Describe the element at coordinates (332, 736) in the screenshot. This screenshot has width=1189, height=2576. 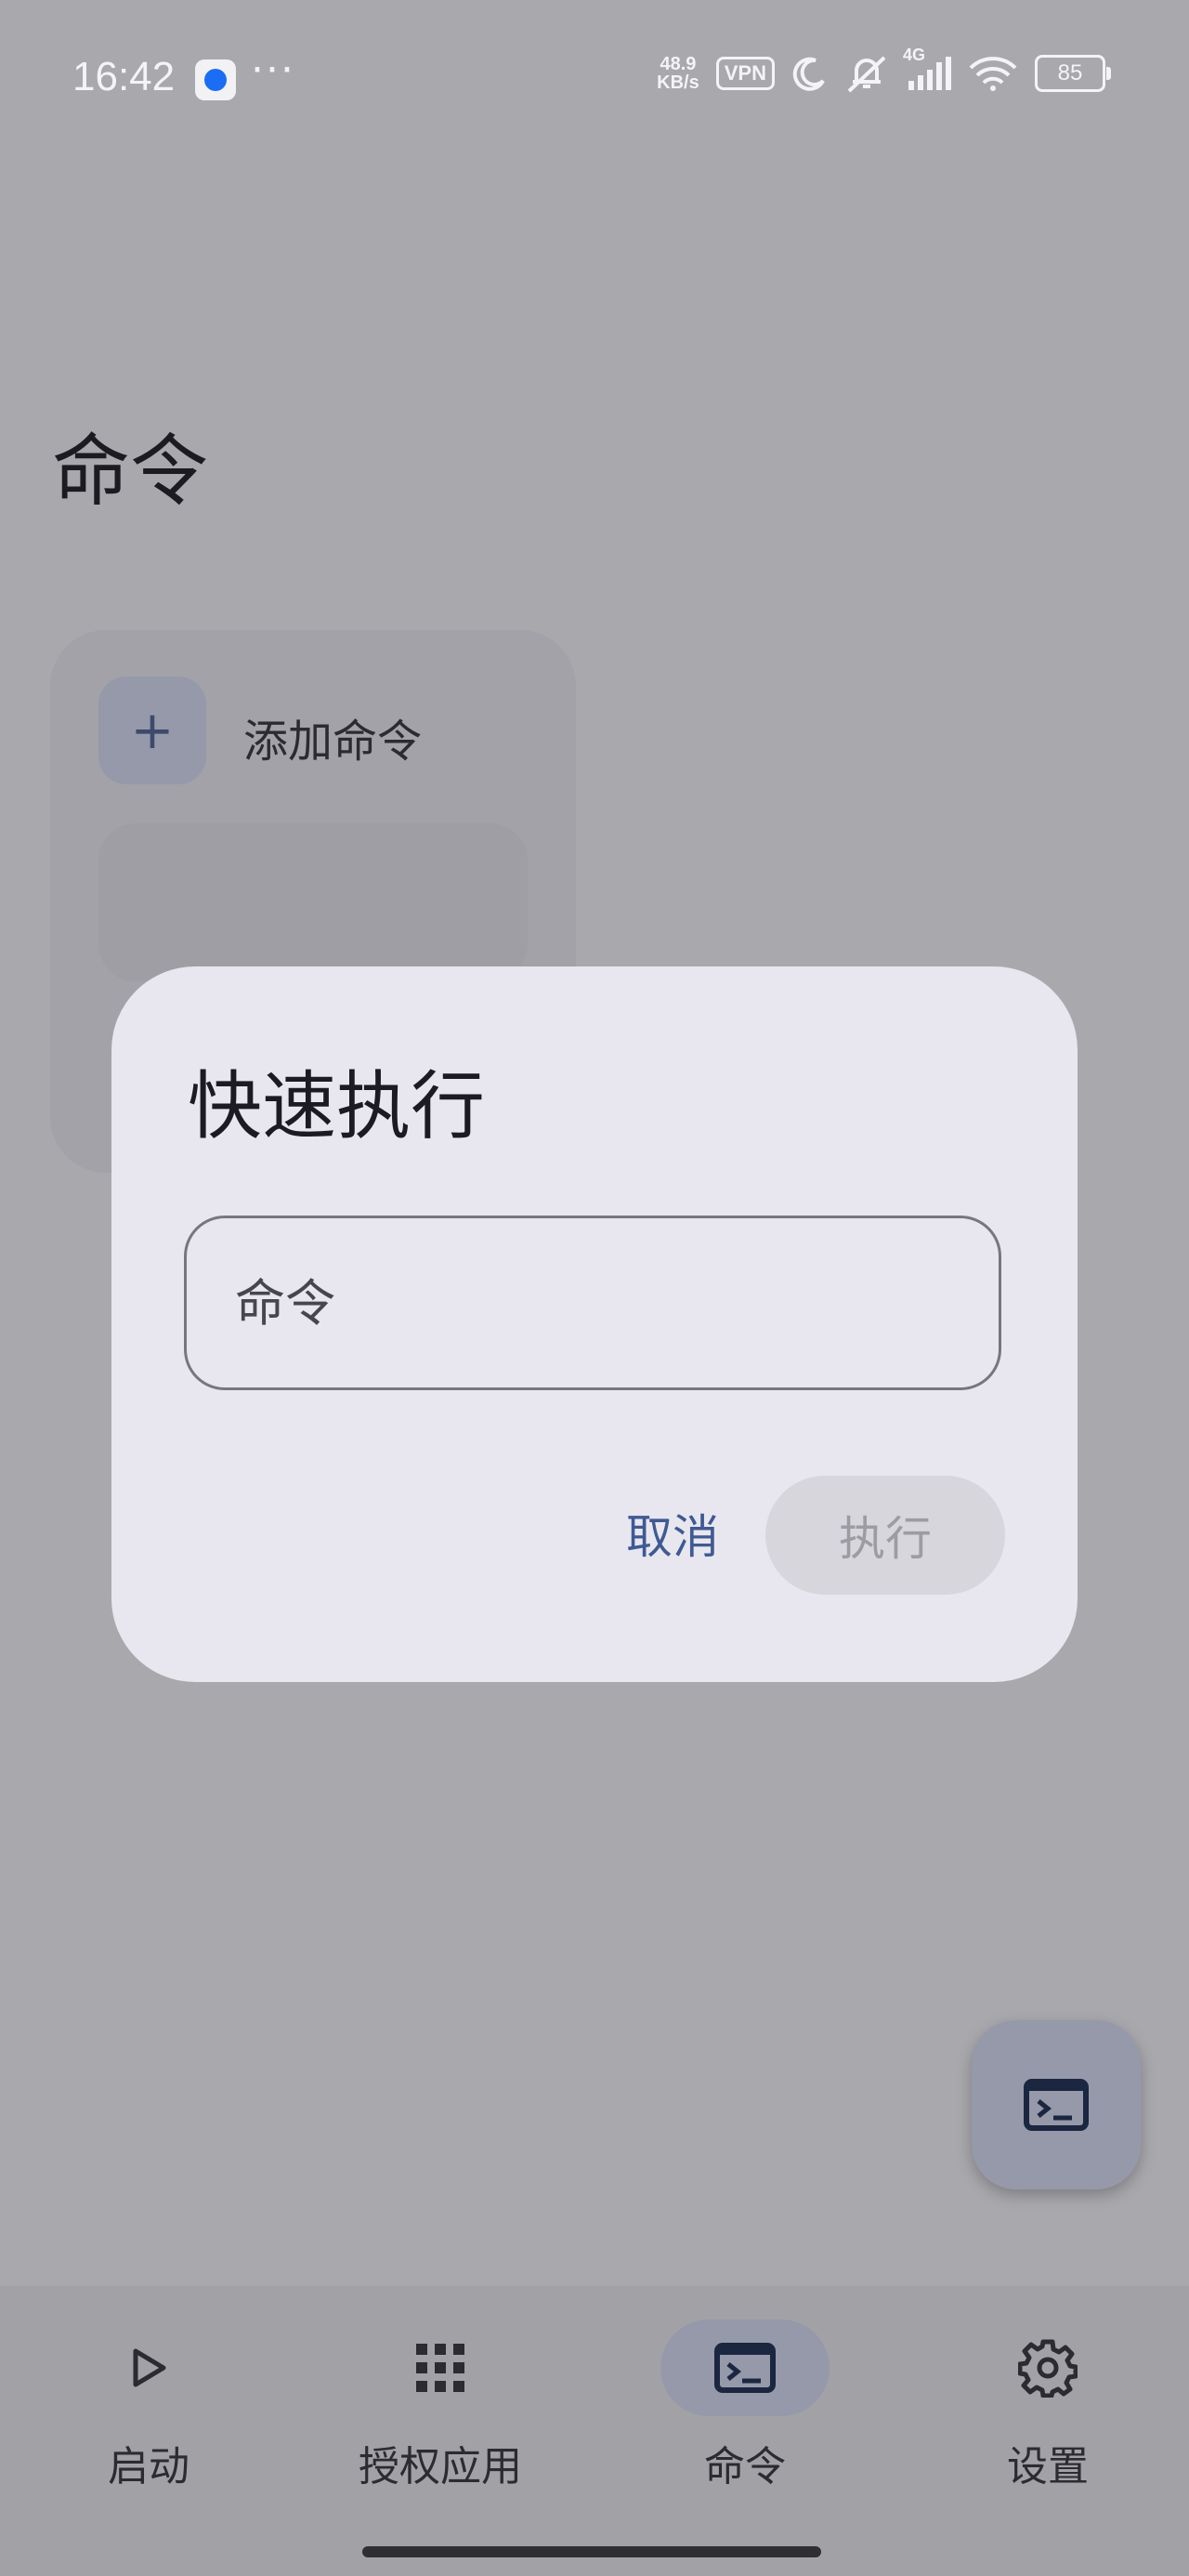
I see `add-command-label: 添加命令` at that location.